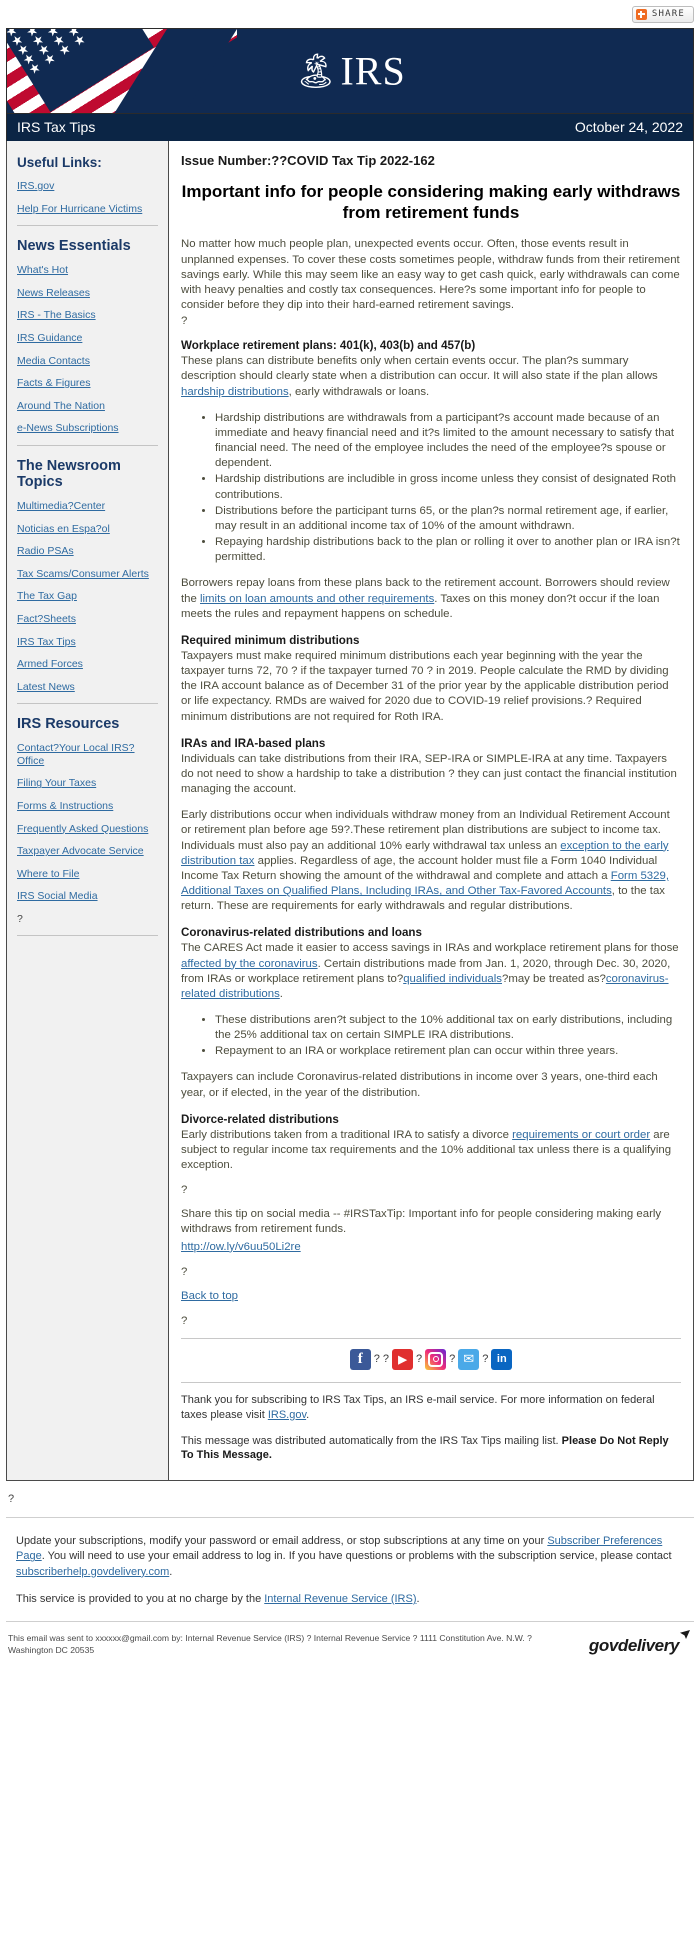 The image size is (700, 1960). I want to click on social-media-row: f ? ? ▶ ? ? ✉ ? in, so click(431, 1359).